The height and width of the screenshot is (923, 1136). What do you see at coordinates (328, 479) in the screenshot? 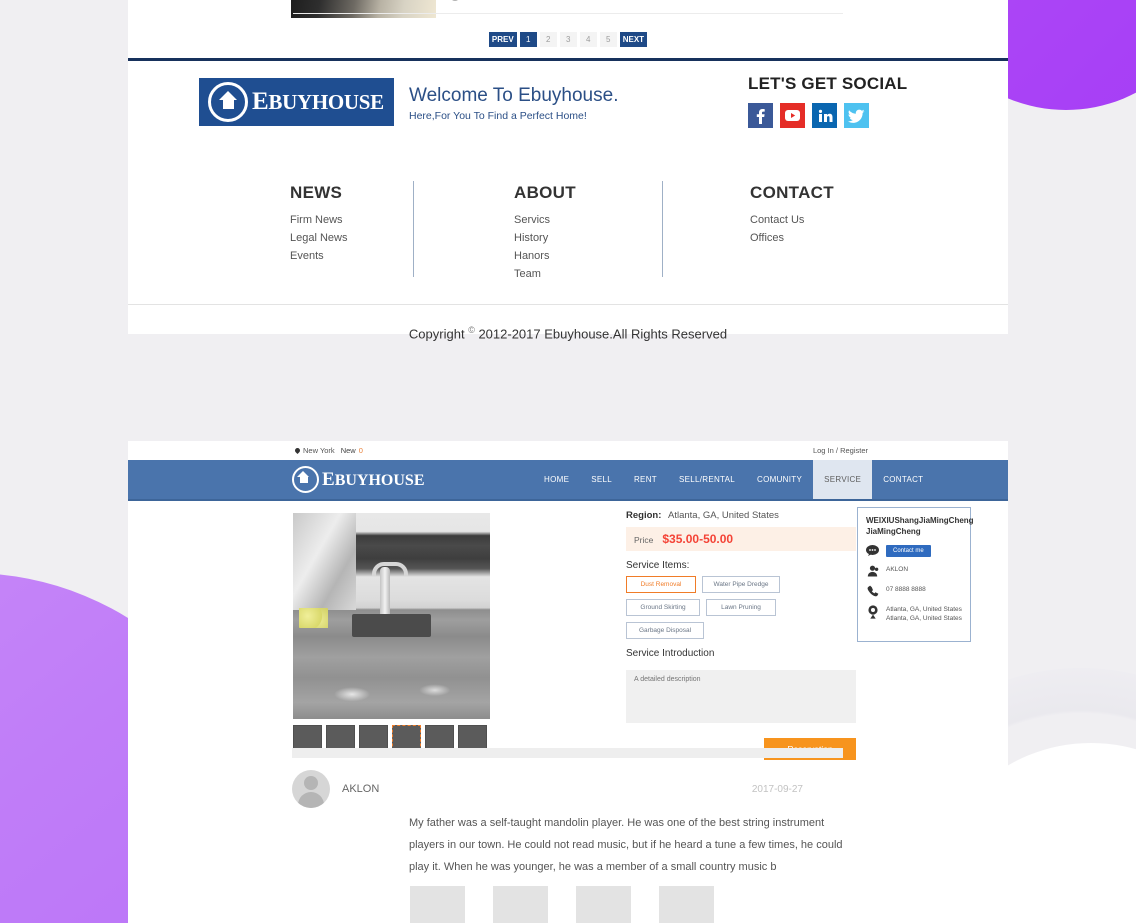
I see `logo-letter-e: E` at bounding box center [328, 479].